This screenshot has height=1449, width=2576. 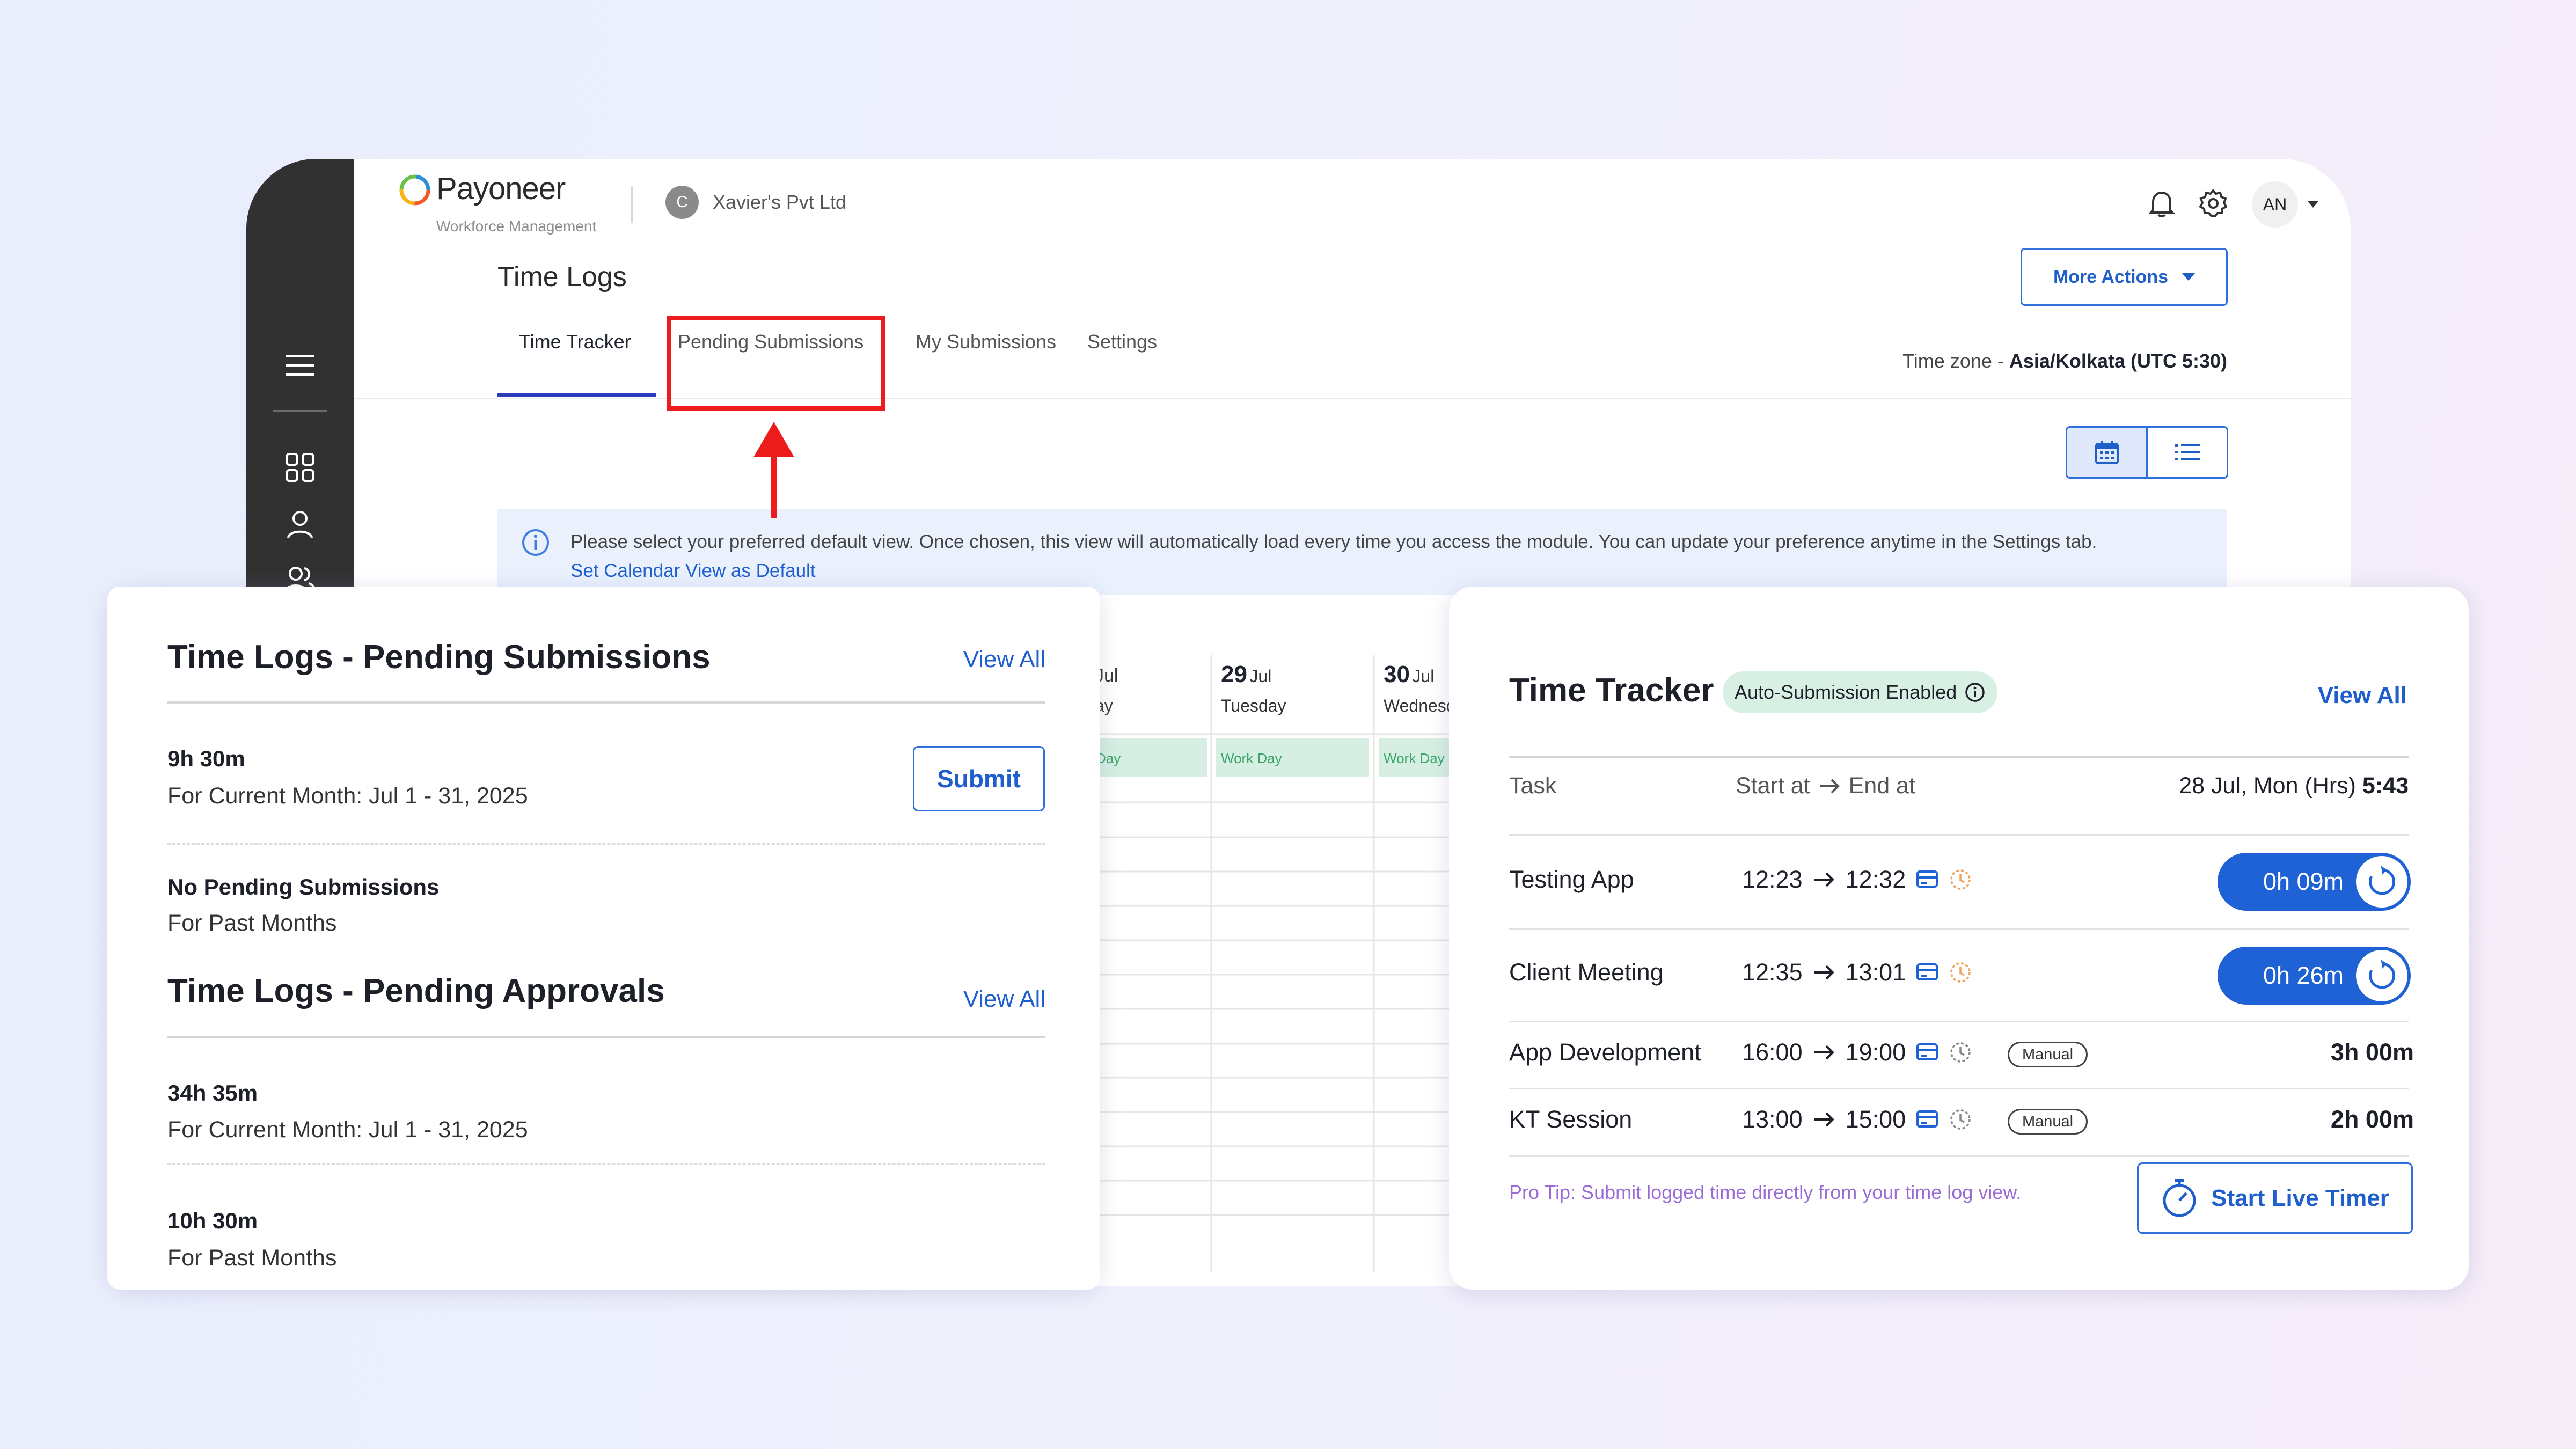 I want to click on table-row: Testing App 12:23 12:32 0h 09m, so click(x=1961, y=882).